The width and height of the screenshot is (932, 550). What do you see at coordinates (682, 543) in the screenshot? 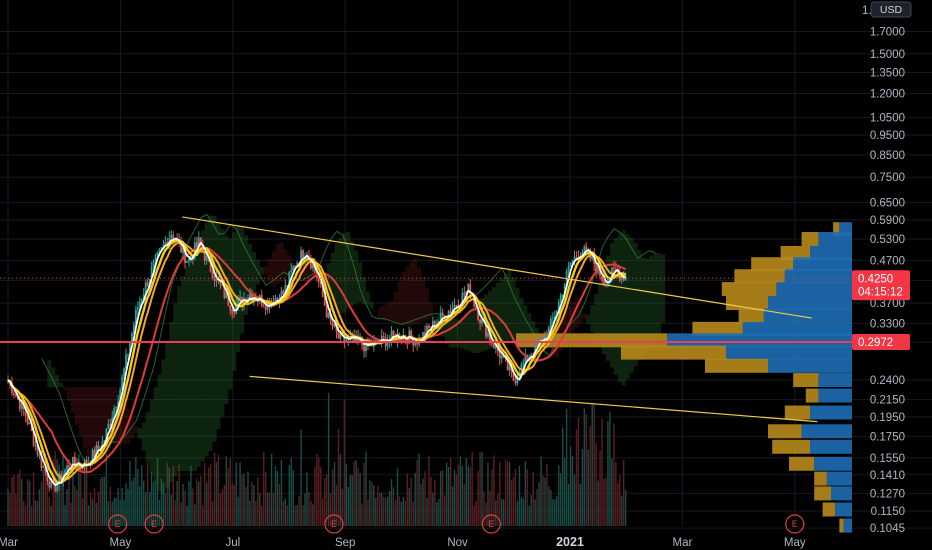
I see `time-tick-label: Mar` at bounding box center [682, 543].